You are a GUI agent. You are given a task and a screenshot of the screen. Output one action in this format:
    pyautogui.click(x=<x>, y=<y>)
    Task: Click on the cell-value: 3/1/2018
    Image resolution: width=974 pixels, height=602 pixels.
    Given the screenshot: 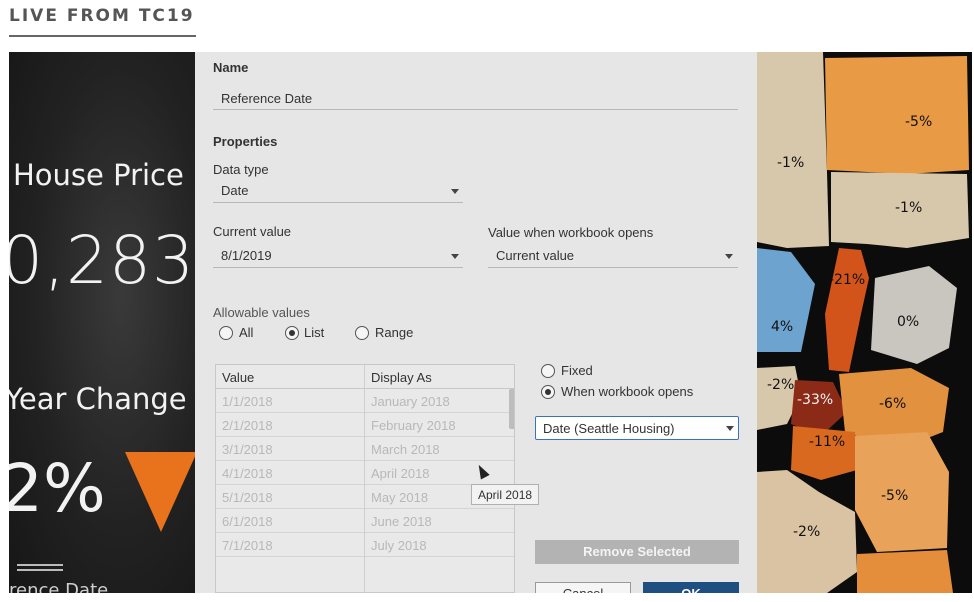 What is the action you would take?
    pyautogui.click(x=247, y=449)
    